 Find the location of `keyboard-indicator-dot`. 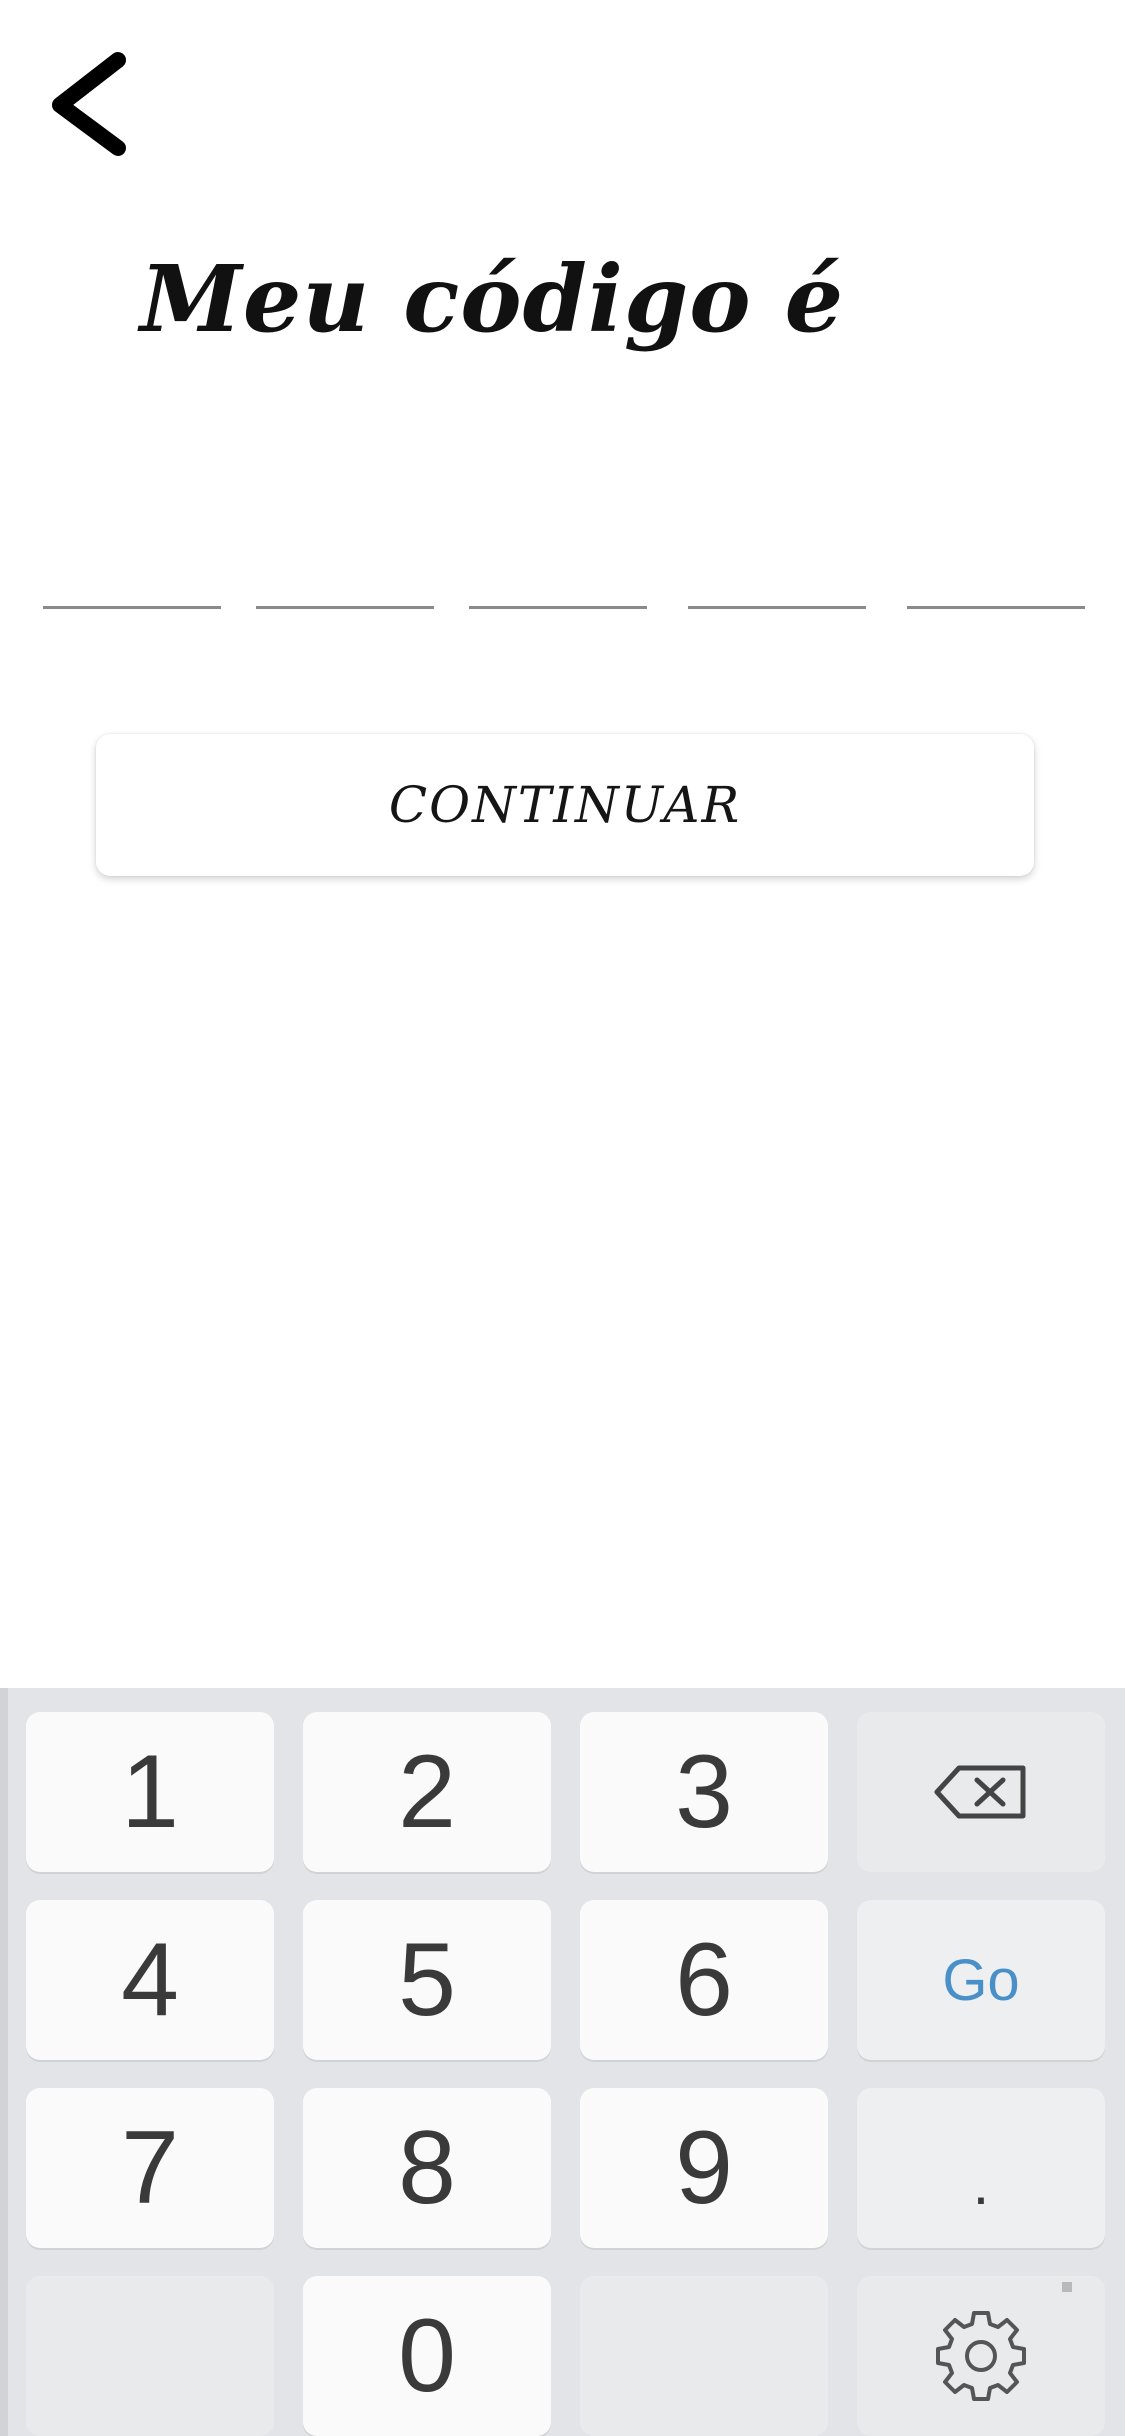

keyboard-indicator-dot is located at coordinates (1067, 2287).